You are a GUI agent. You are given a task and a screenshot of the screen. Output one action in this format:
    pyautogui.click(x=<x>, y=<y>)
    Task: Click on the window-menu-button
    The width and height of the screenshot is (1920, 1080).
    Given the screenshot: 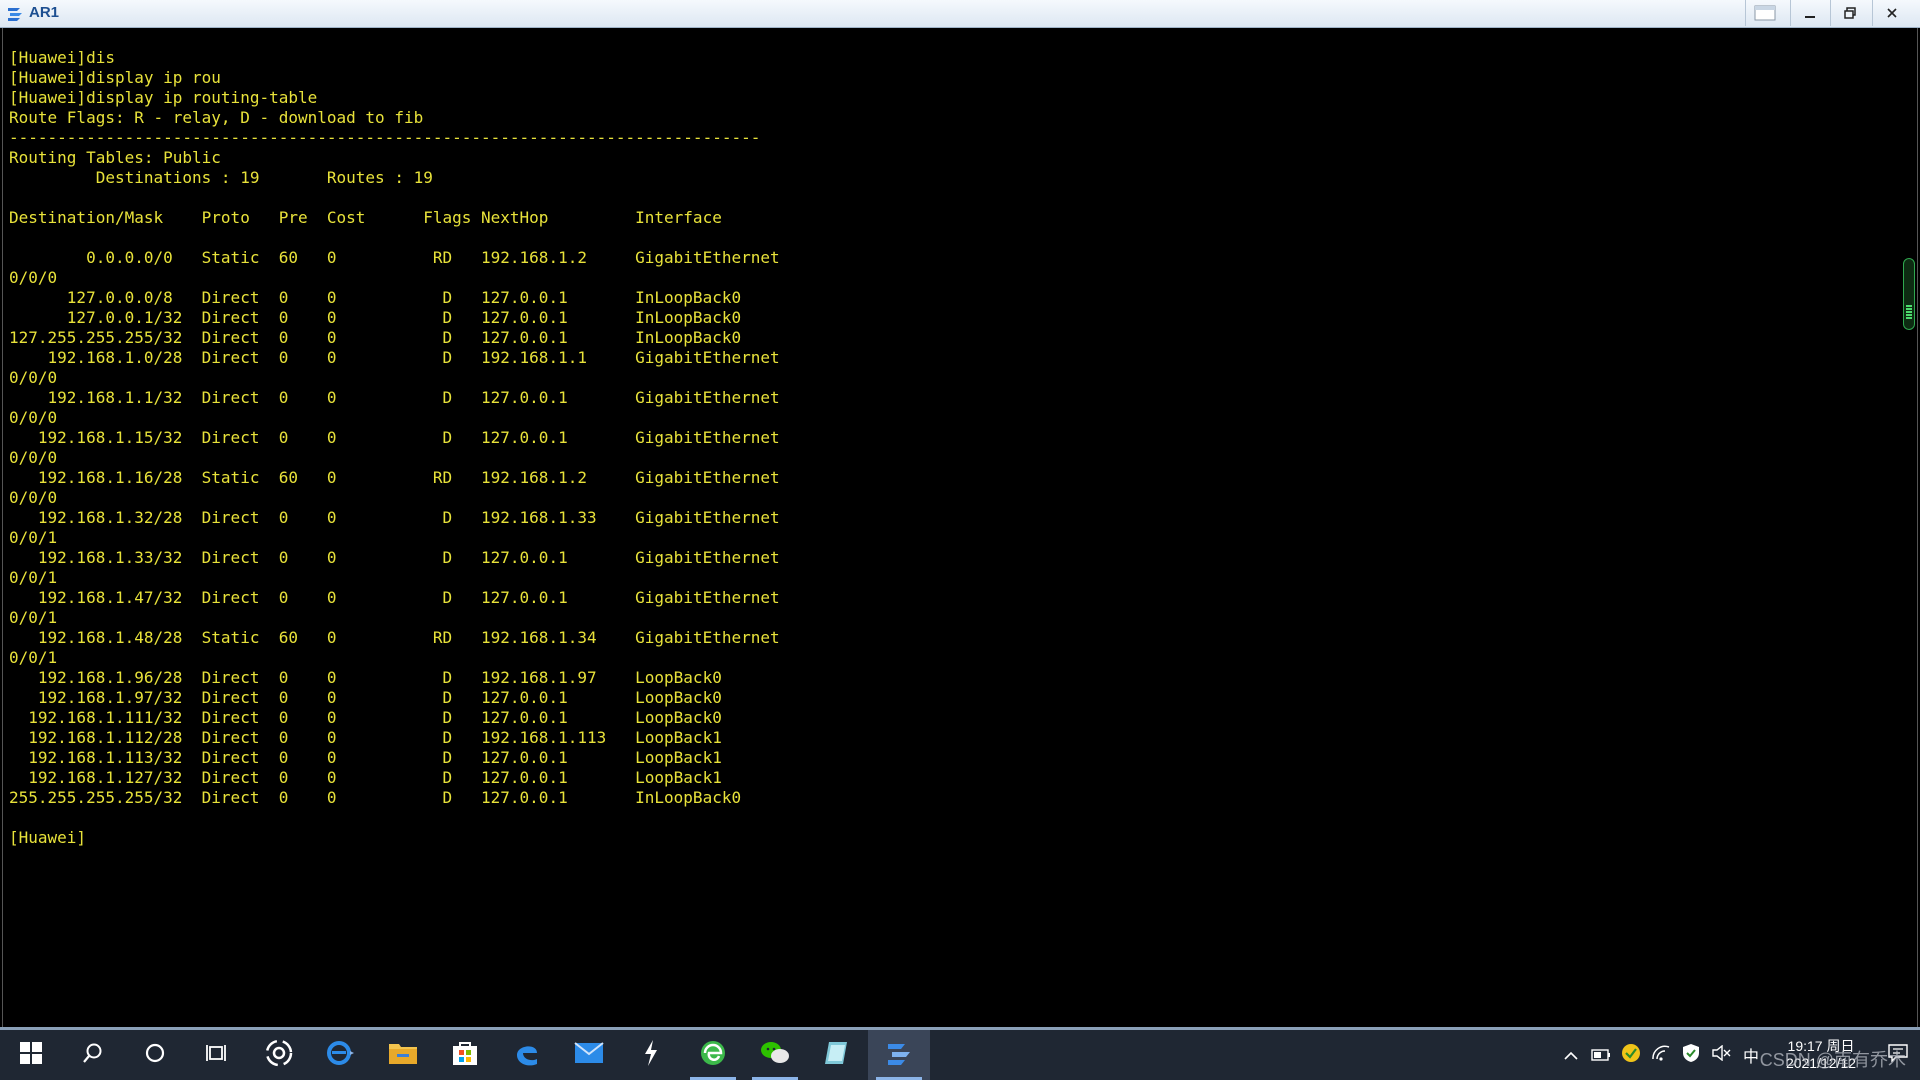 What is the action you would take?
    pyautogui.click(x=1764, y=13)
    